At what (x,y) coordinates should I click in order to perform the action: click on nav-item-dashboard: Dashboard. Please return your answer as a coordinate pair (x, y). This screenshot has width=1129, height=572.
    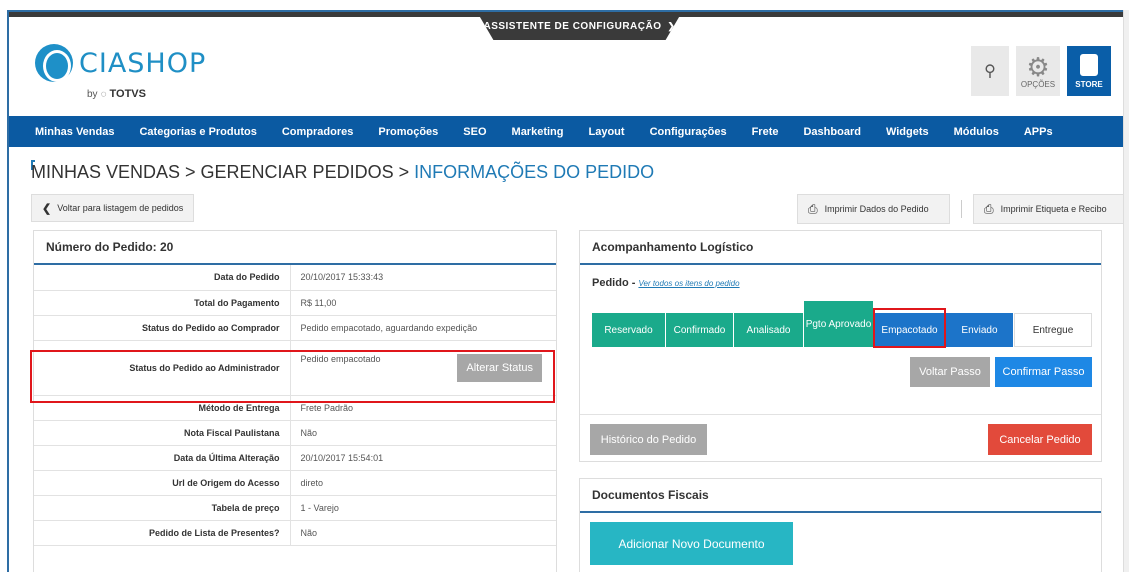
    Looking at the image, I should click on (831, 132).